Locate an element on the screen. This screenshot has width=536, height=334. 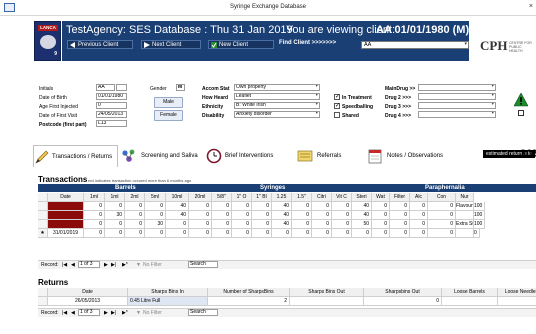
how-heard-combo: Leaflet is located at coordinates (277, 96).